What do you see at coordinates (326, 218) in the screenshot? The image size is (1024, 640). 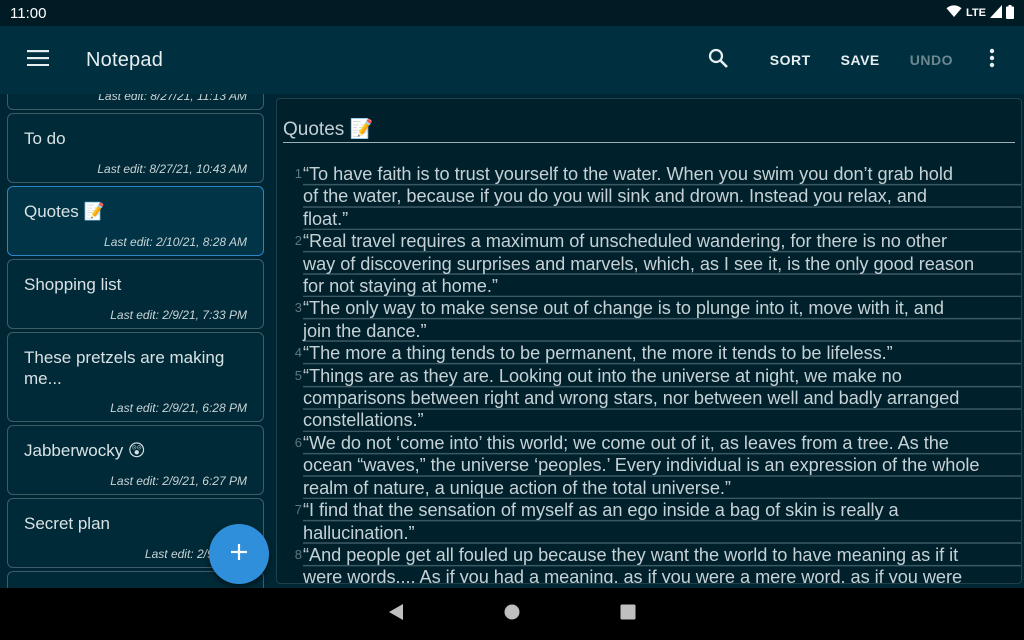 I see `line-segment: float.”` at bounding box center [326, 218].